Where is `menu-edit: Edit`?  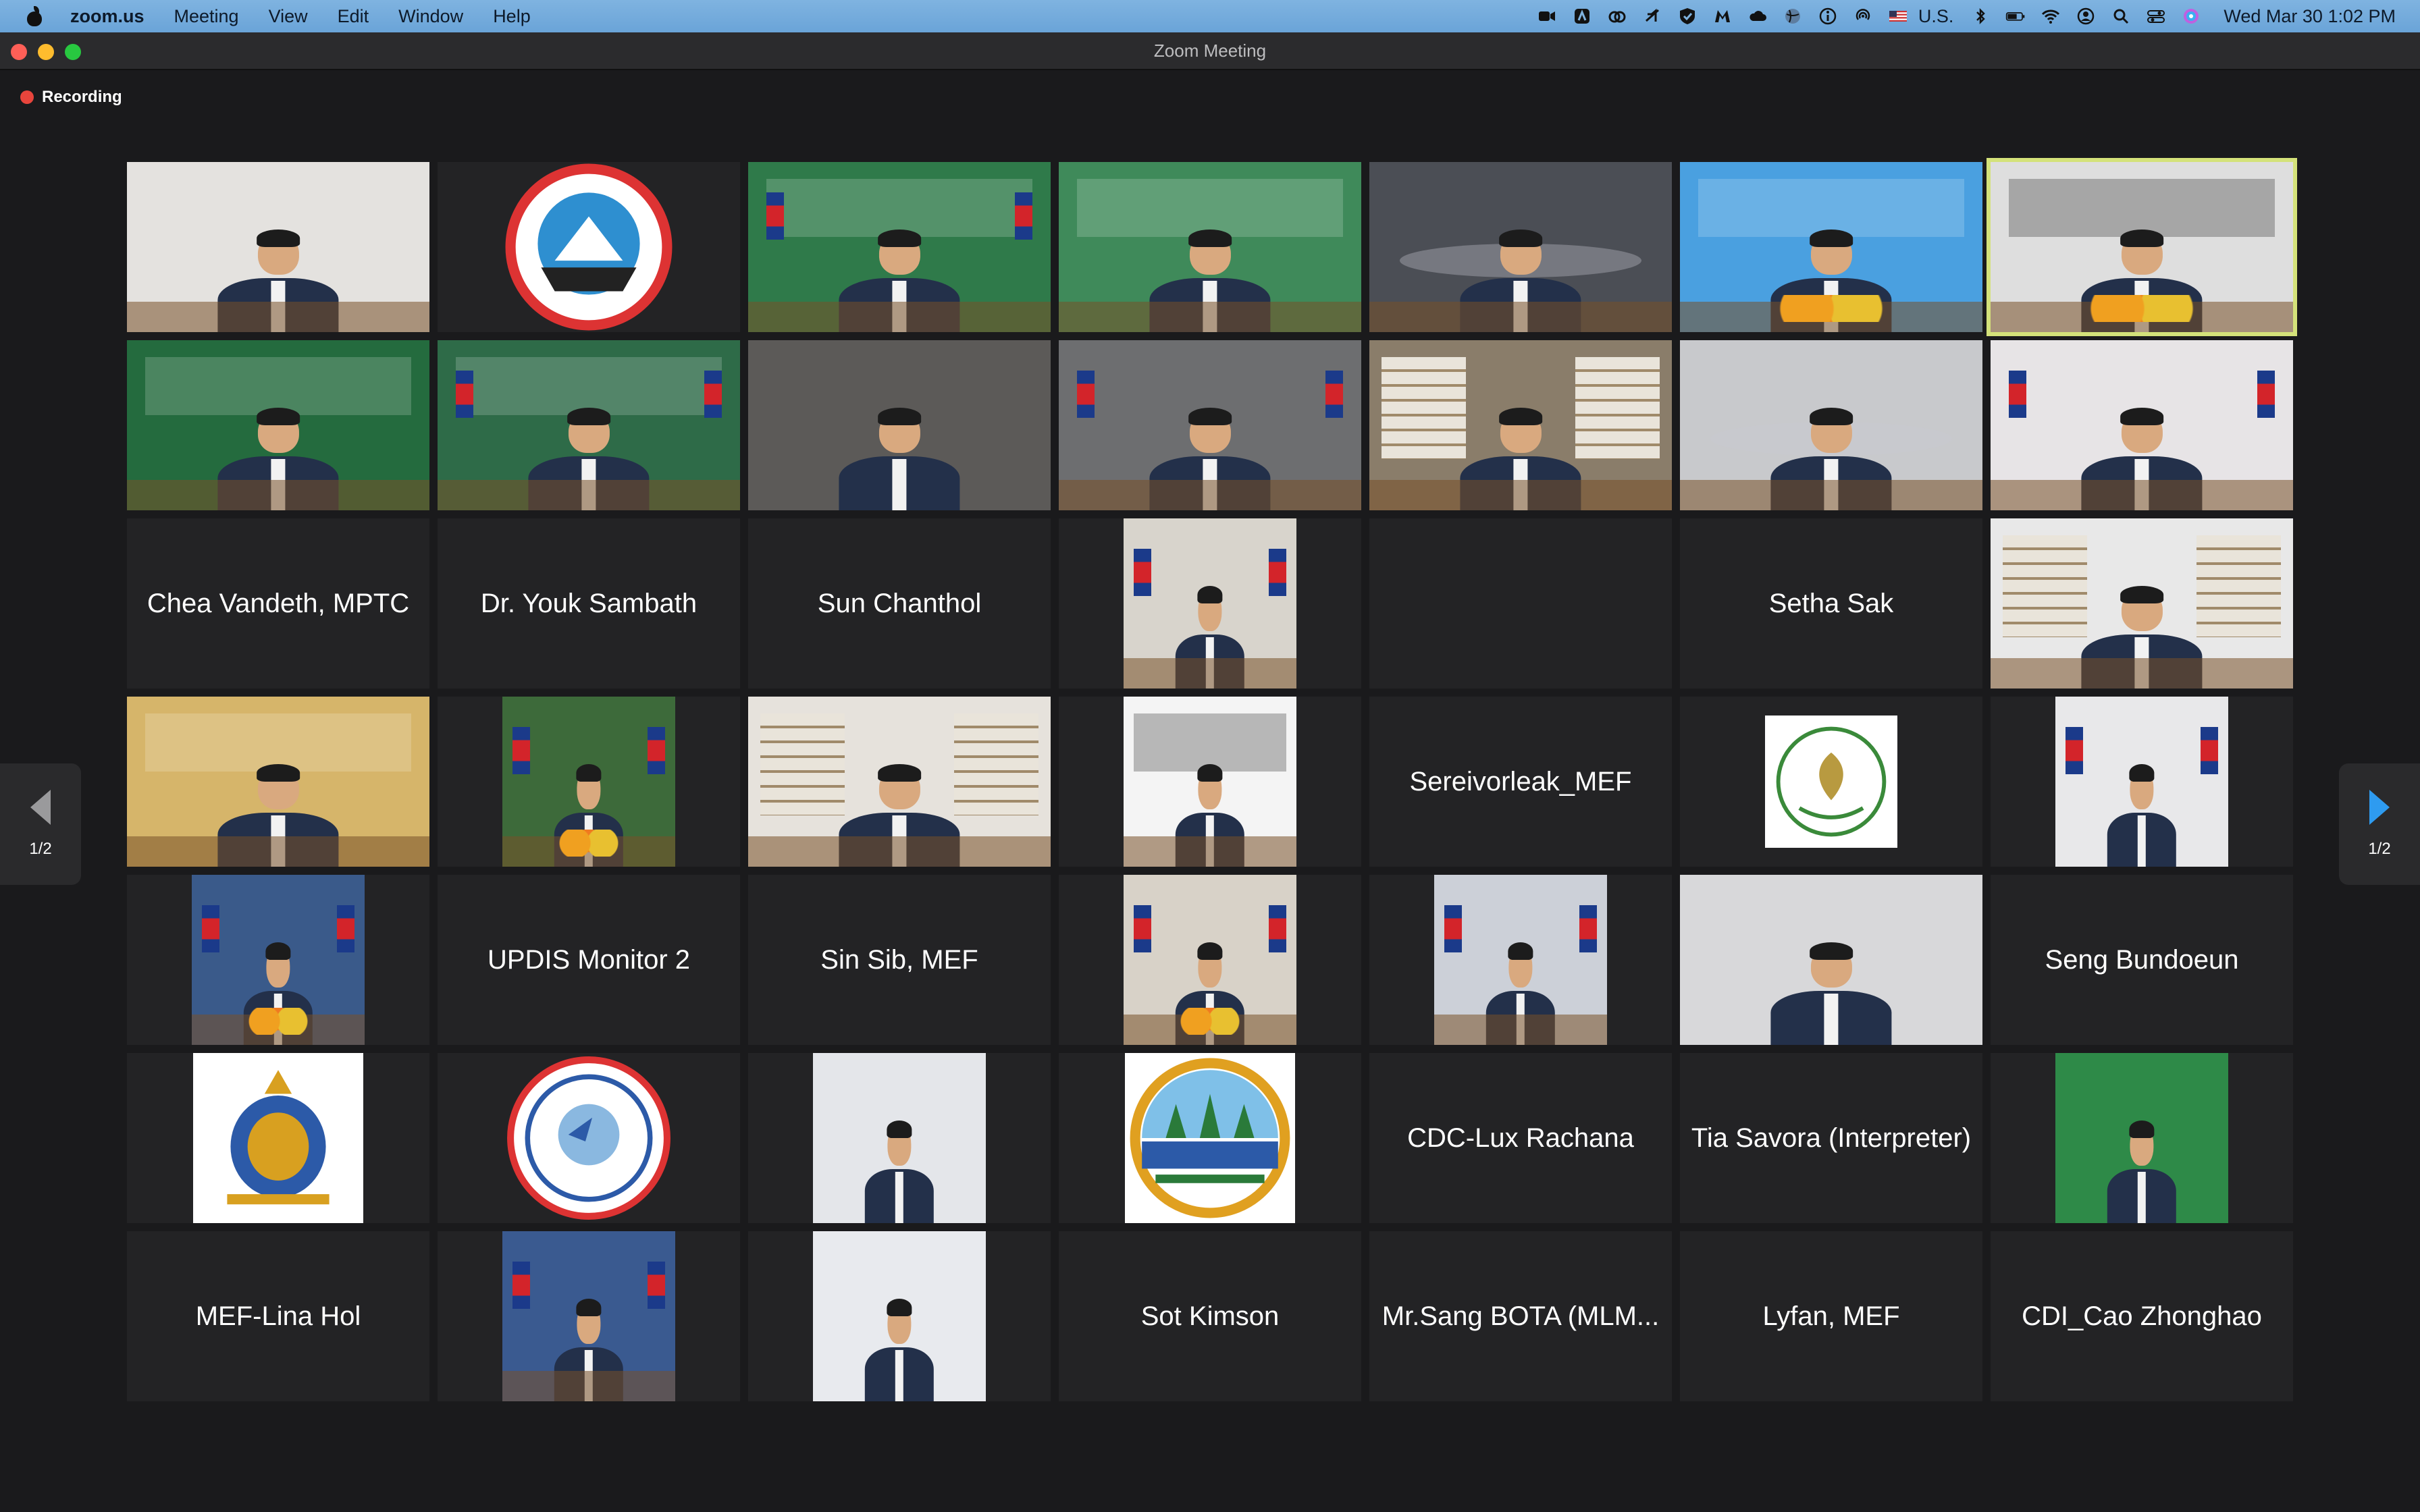 menu-edit: Edit is located at coordinates (353, 16).